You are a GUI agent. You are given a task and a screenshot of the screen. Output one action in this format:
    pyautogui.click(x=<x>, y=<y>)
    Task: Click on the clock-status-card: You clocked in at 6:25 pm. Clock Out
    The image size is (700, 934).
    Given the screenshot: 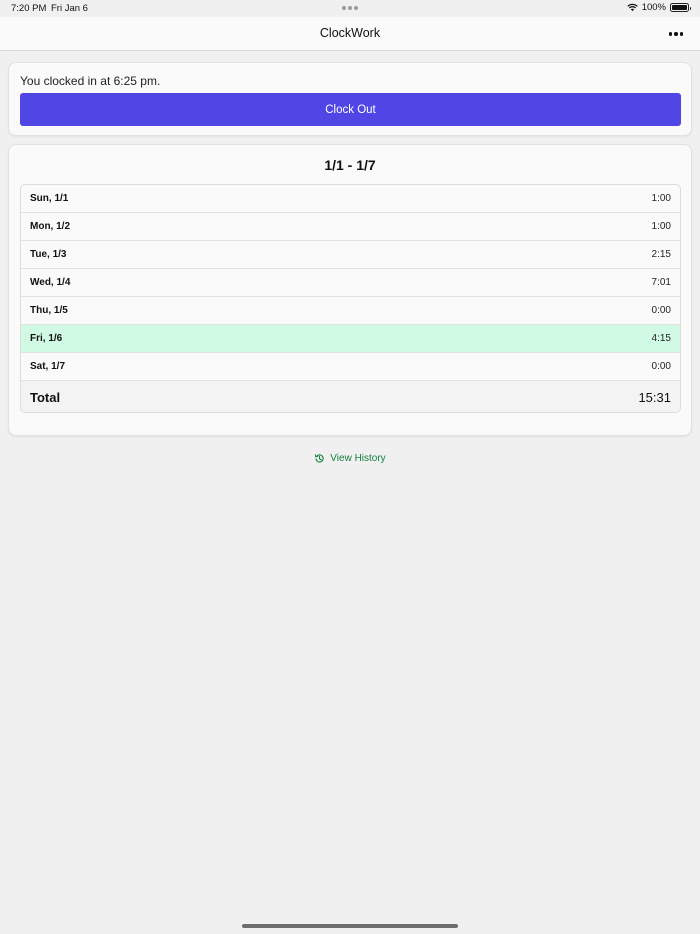 What is the action you would take?
    pyautogui.click(x=350, y=99)
    